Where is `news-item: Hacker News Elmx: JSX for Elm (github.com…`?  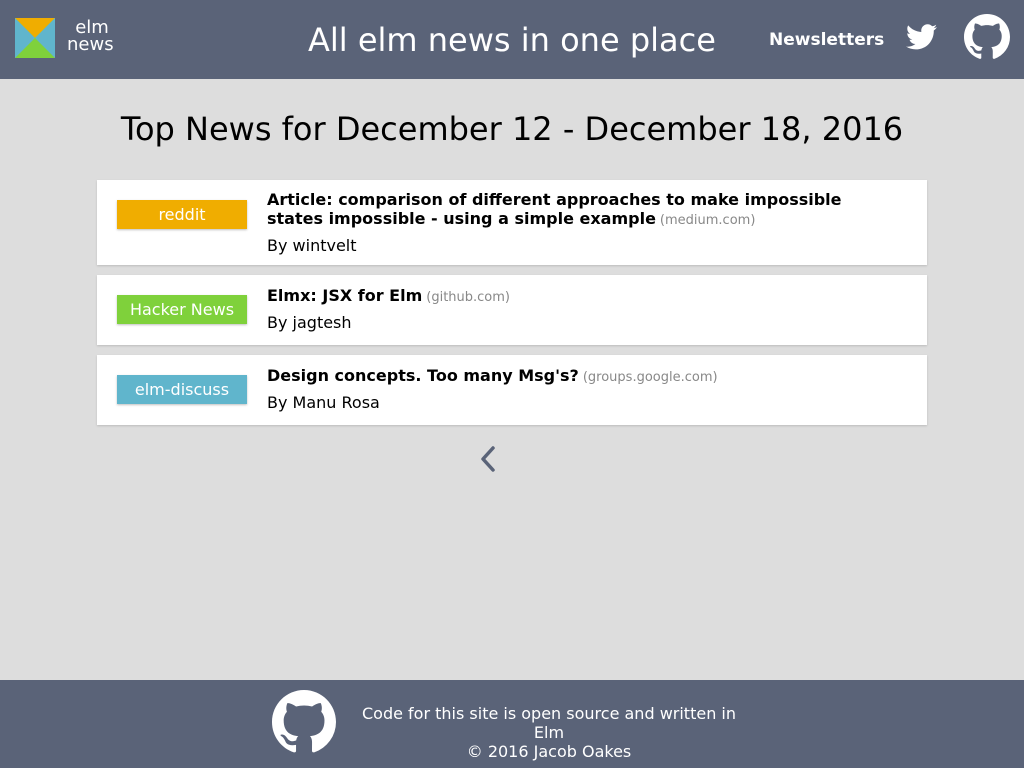
news-item: Hacker News Elmx: JSX for Elm (github.com… is located at coordinates (512, 310).